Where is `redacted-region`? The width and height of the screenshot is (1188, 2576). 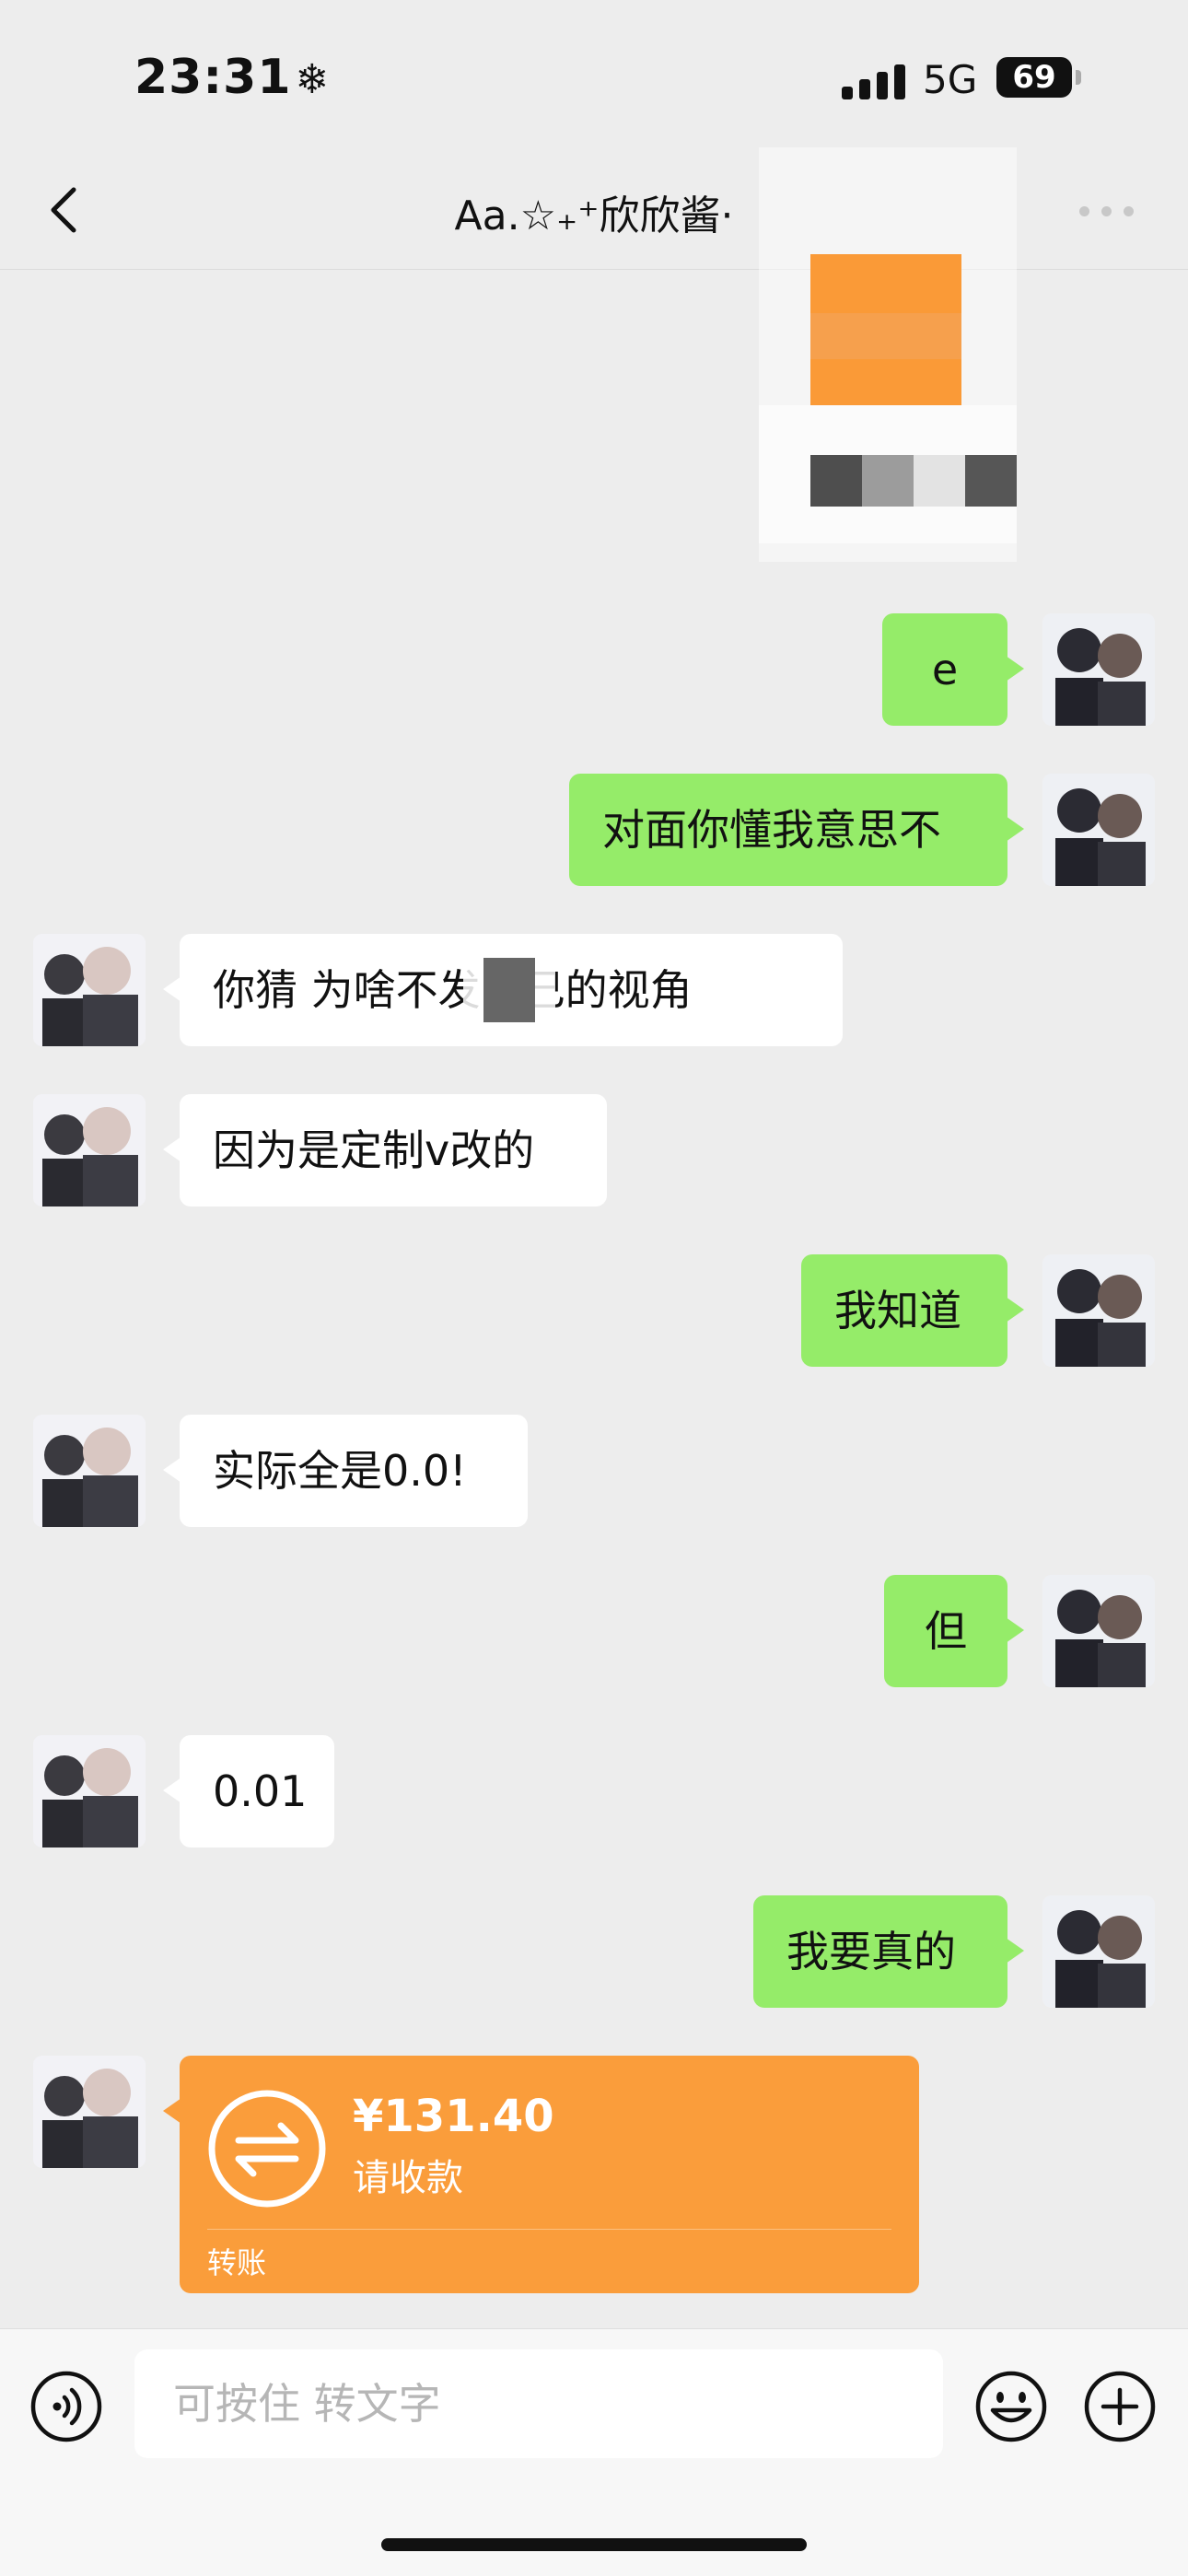
redacted-region is located at coordinates (509, 990).